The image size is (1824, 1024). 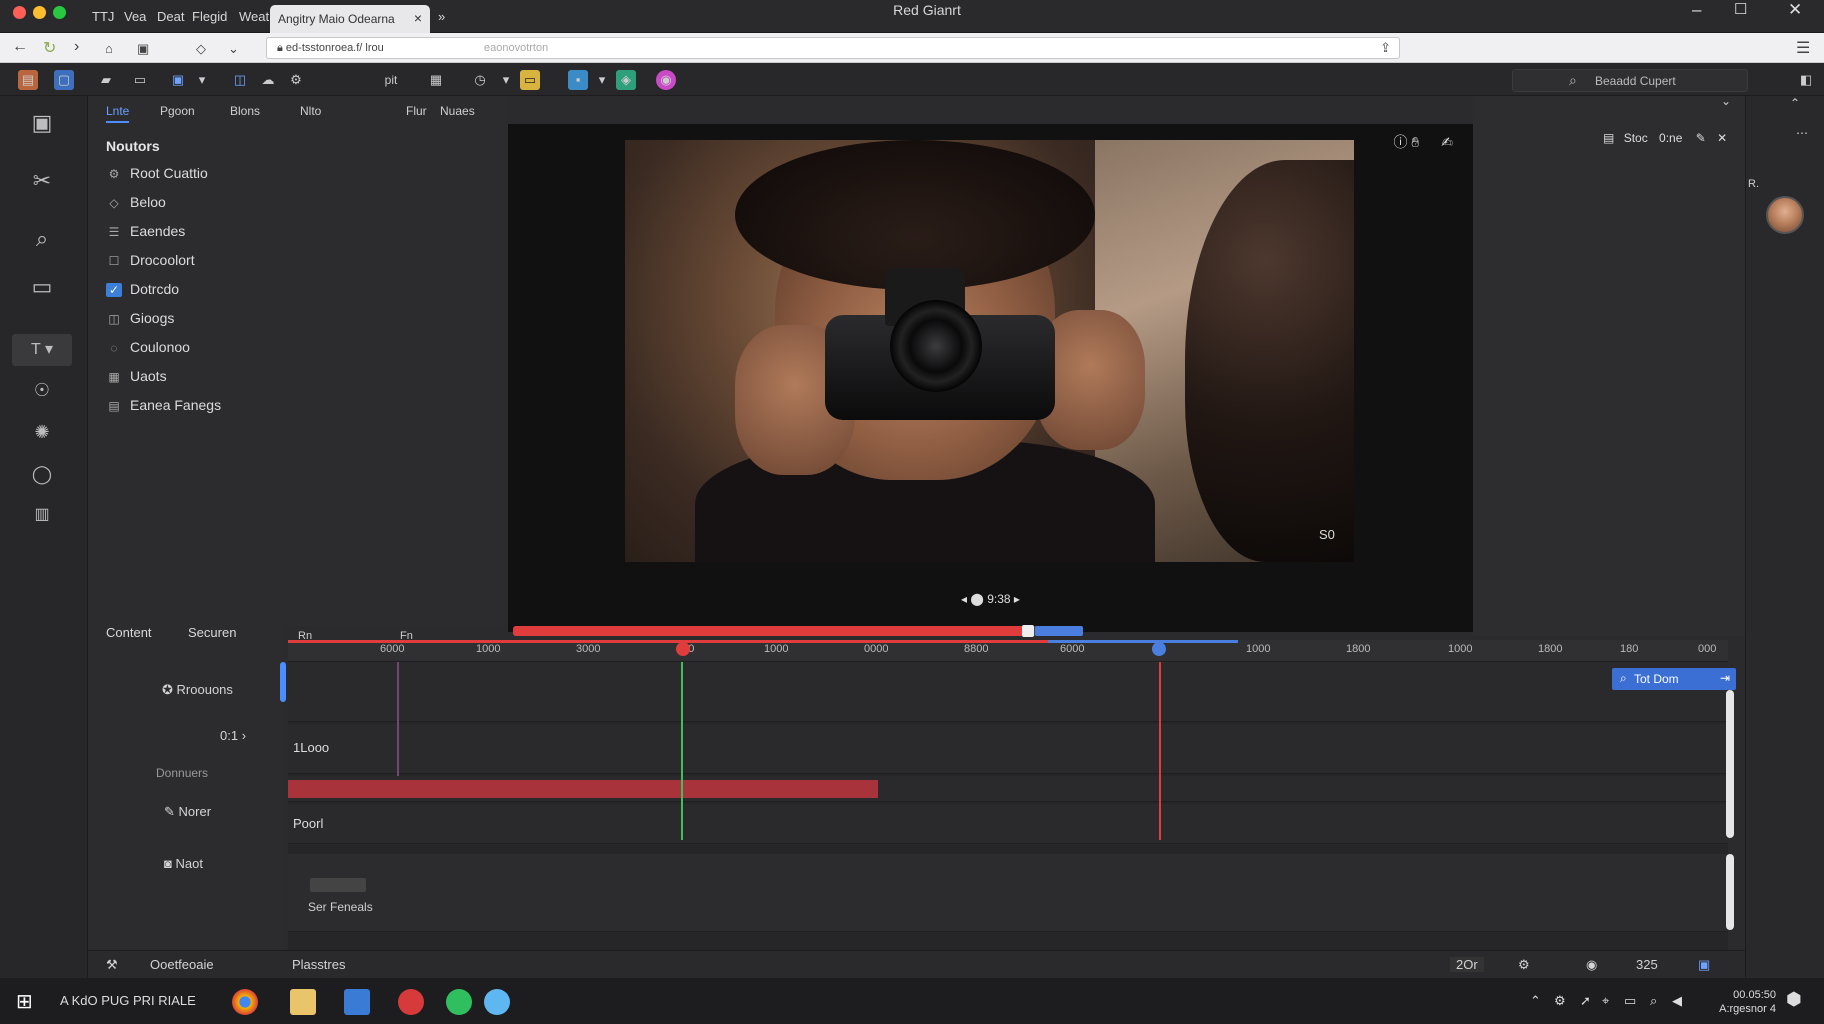 What do you see at coordinates (42, 350) in the screenshot?
I see `text-tool-icon: T ▾` at bounding box center [42, 350].